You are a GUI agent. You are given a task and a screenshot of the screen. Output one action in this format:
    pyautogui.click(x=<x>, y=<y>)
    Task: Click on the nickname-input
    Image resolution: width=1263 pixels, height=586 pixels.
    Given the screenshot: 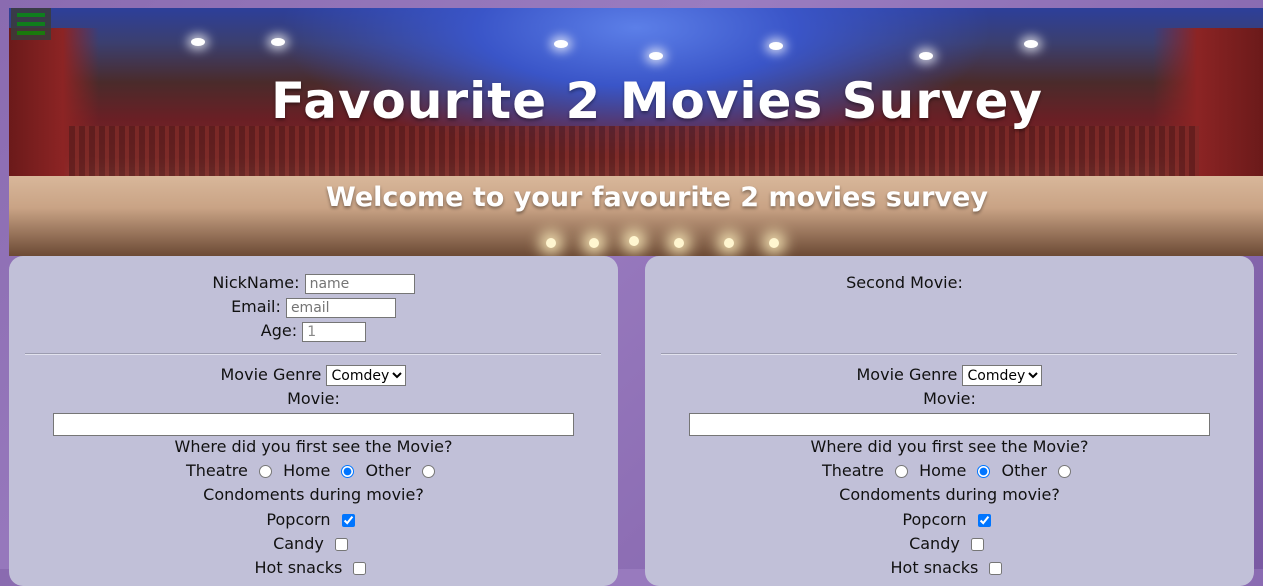 What is the action you would take?
    pyautogui.click(x=359, y=283)
    